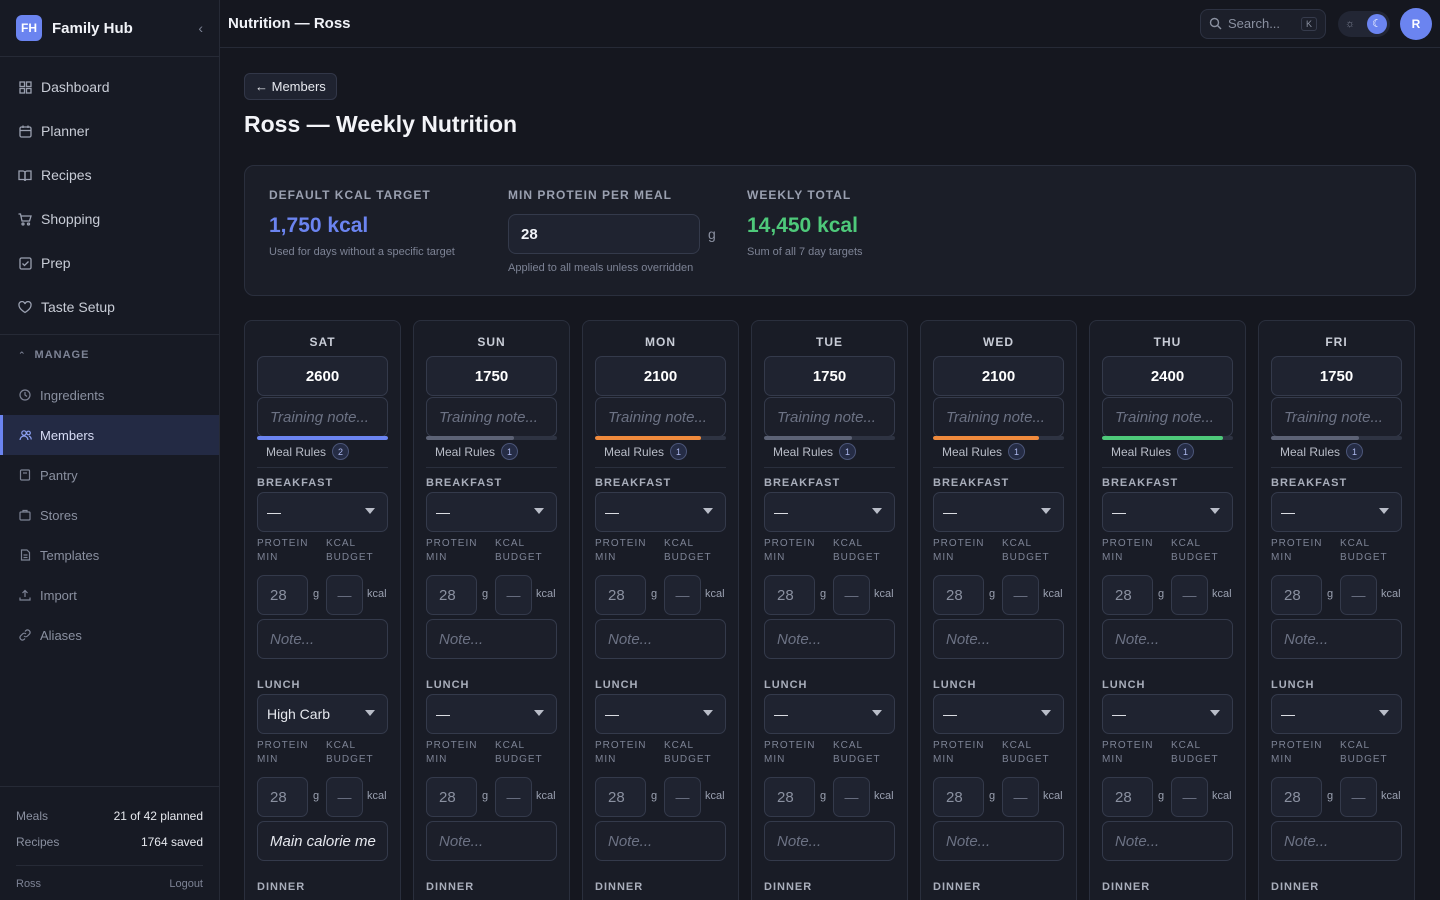  What do you see at coordinates (322, 376) in the screenshot?
I see `day-kcal-input: 2600` at bounding box center [322, 376].